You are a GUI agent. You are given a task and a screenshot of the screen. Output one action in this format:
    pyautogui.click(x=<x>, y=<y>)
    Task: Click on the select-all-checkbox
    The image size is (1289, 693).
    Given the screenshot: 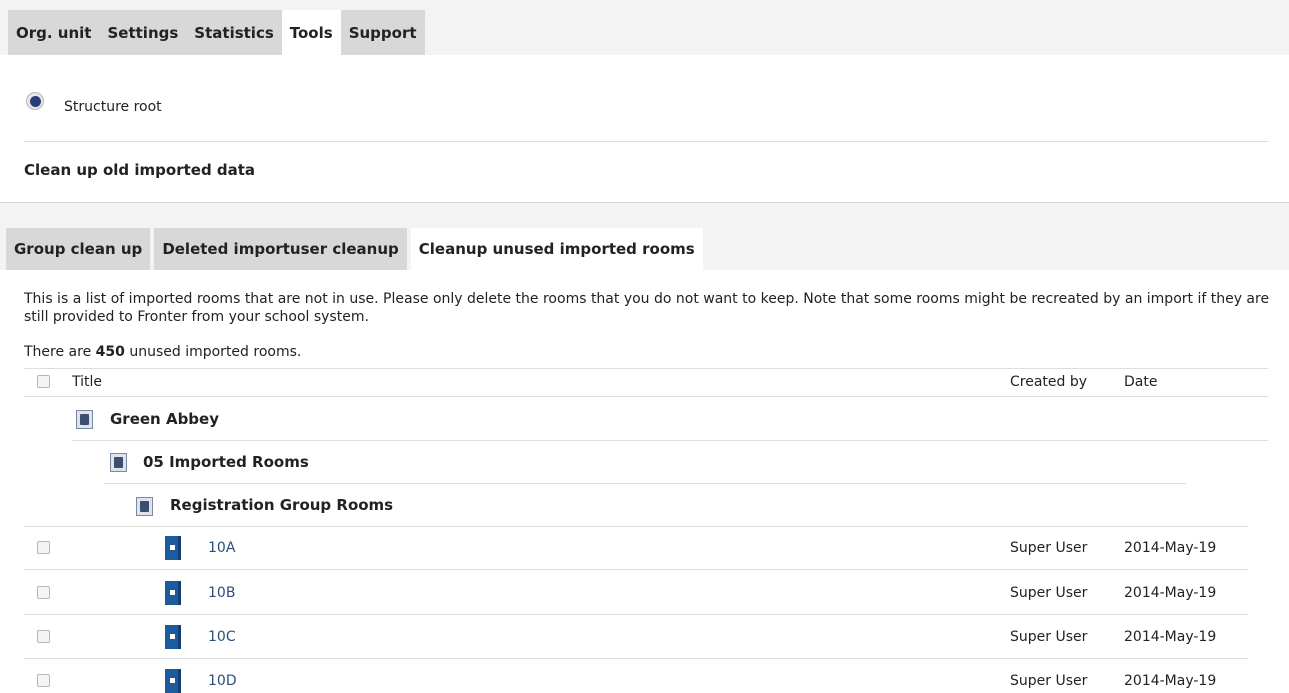 What is the action you would take?
    pyautogui.click(x=43, y=381)
    